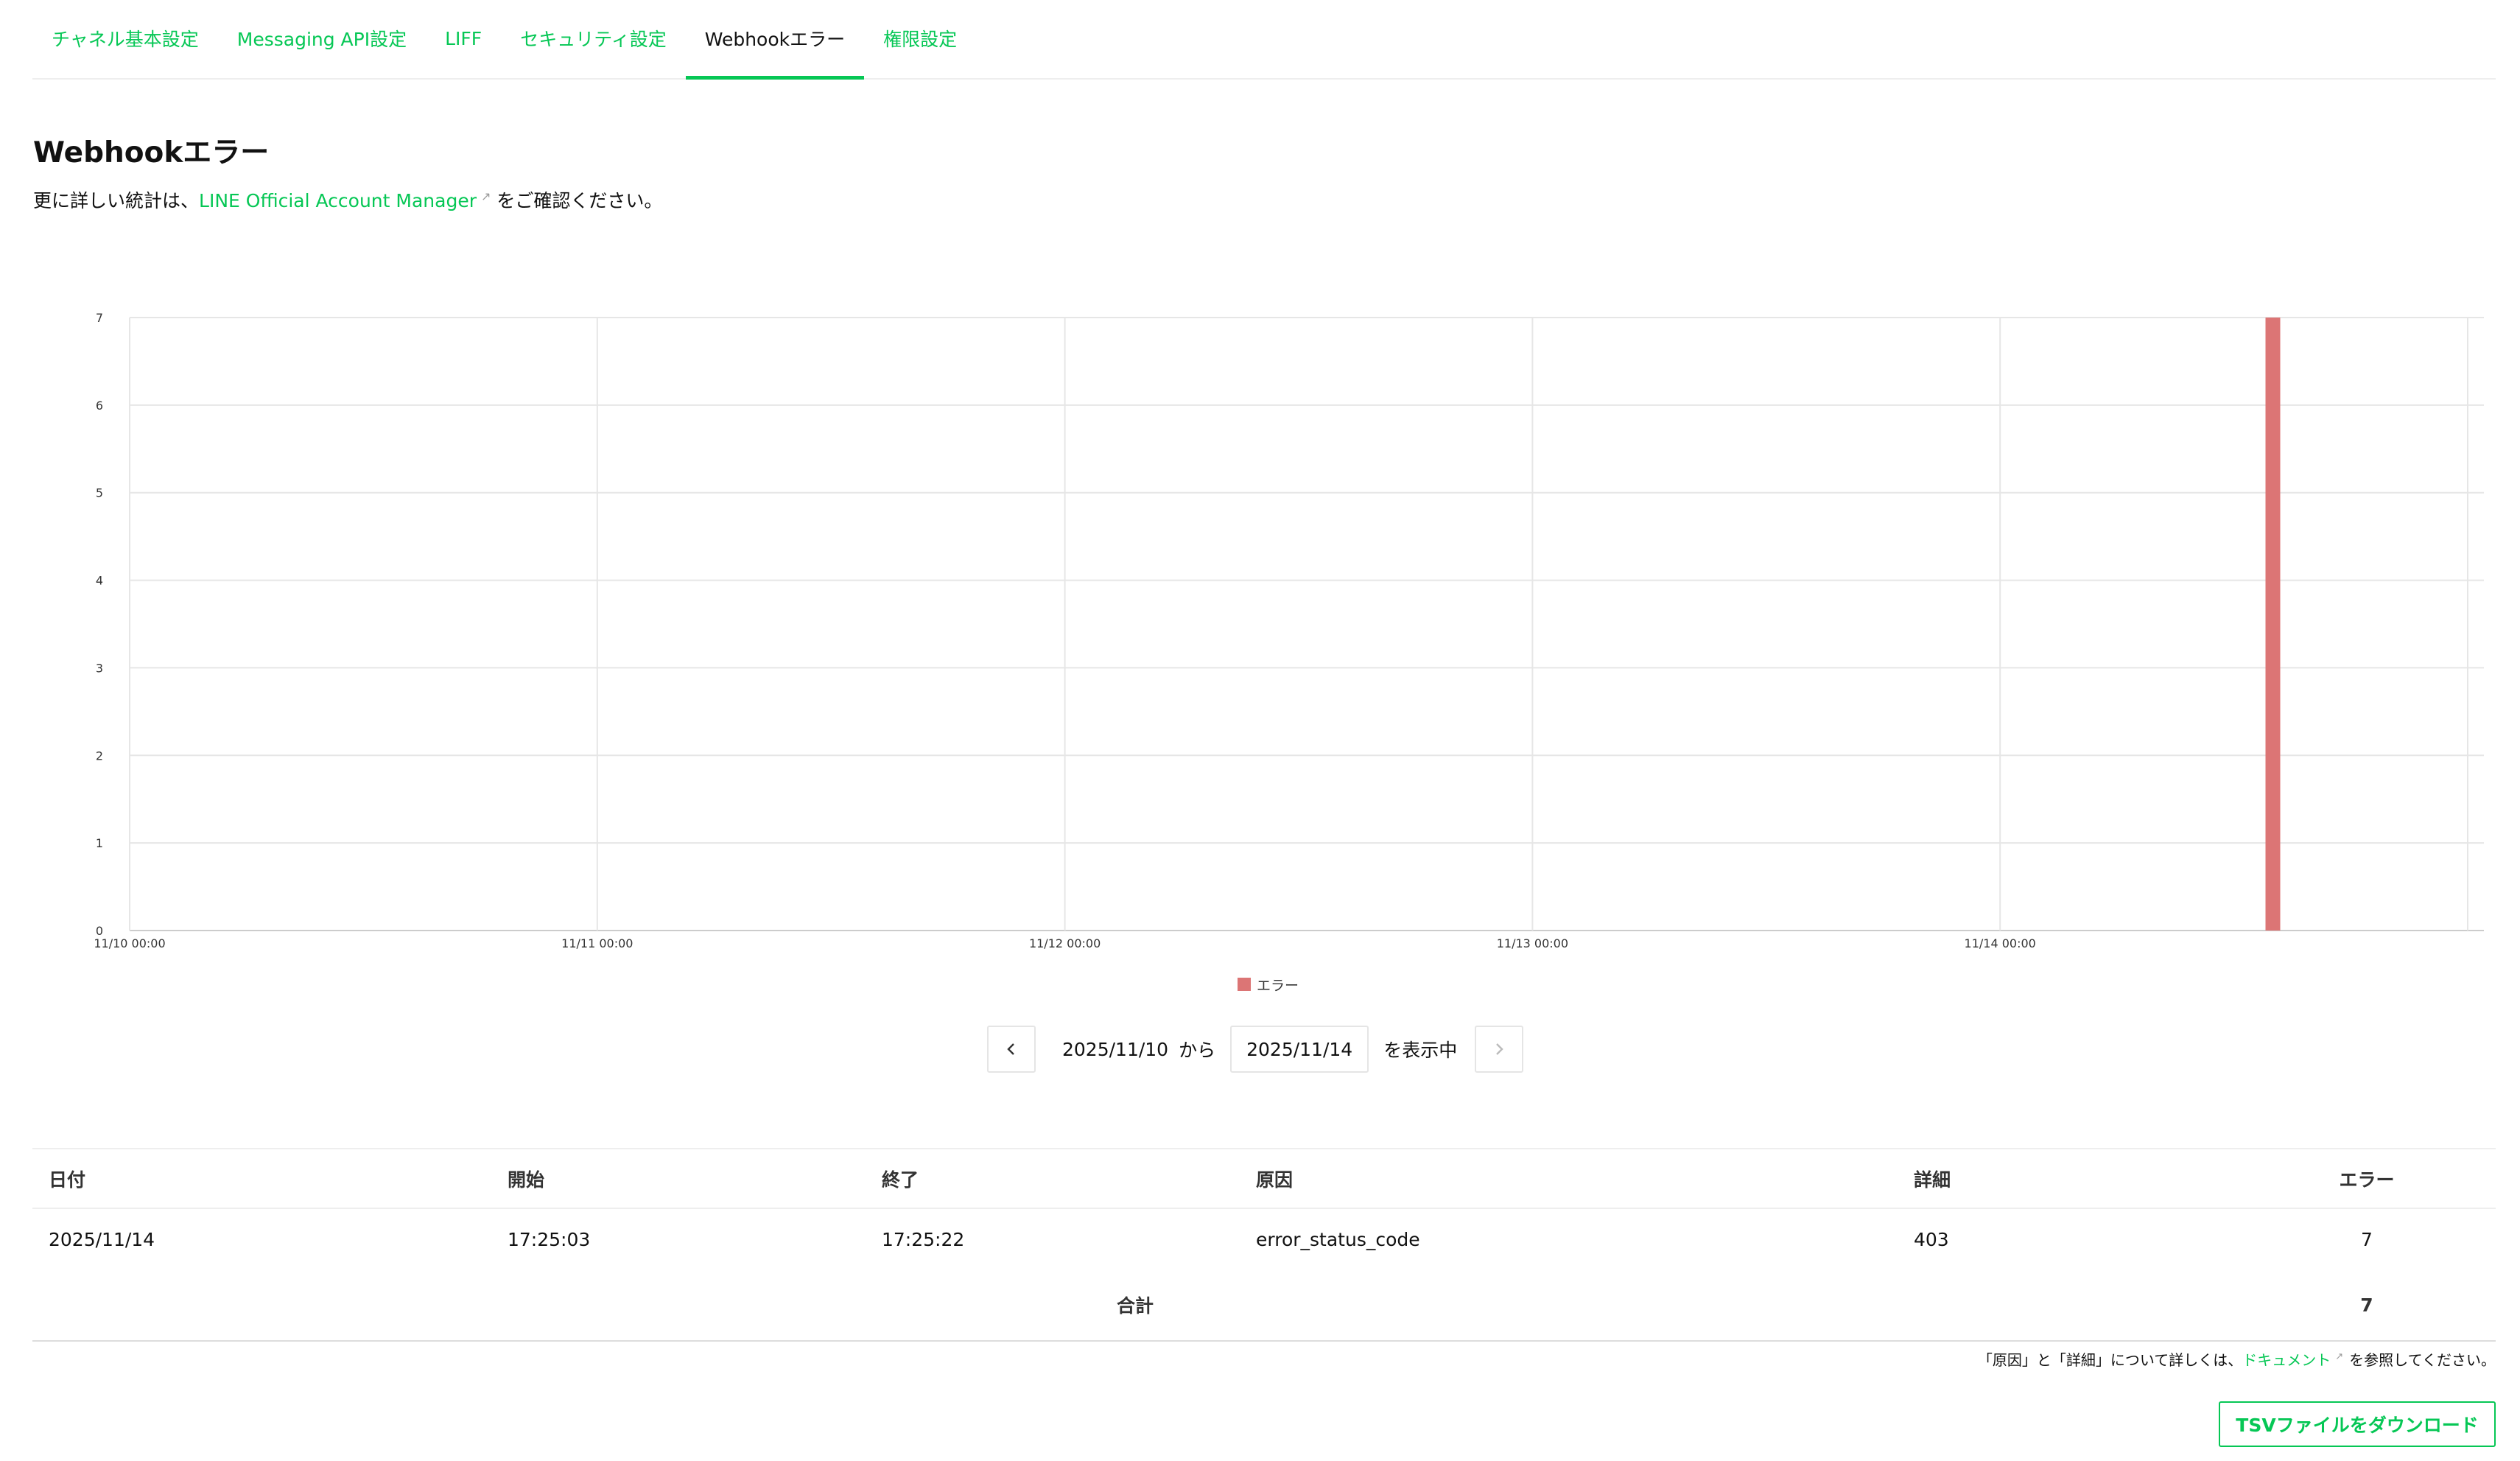  Describe the element at coordinates (2273, 625) in the screenshot. I see `error-bar` at that location.